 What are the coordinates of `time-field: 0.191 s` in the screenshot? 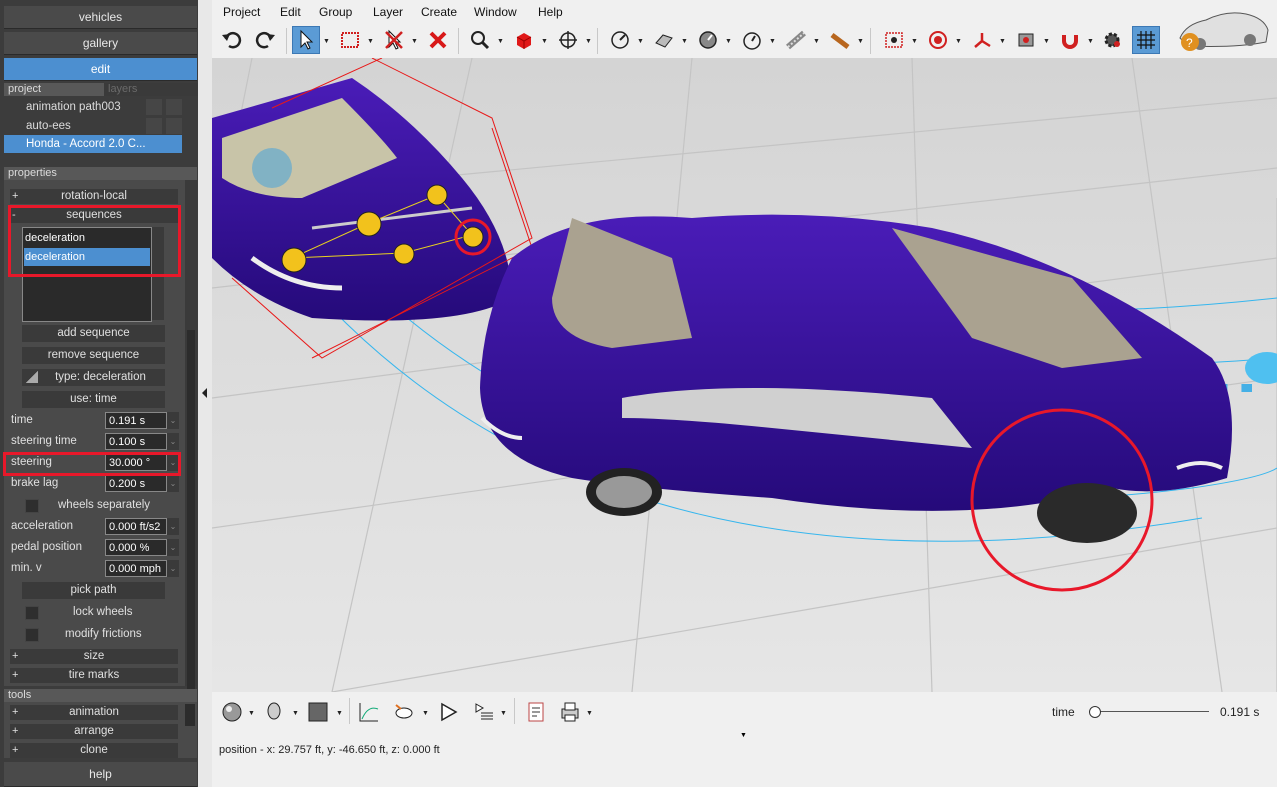 It's located at (136, 420).